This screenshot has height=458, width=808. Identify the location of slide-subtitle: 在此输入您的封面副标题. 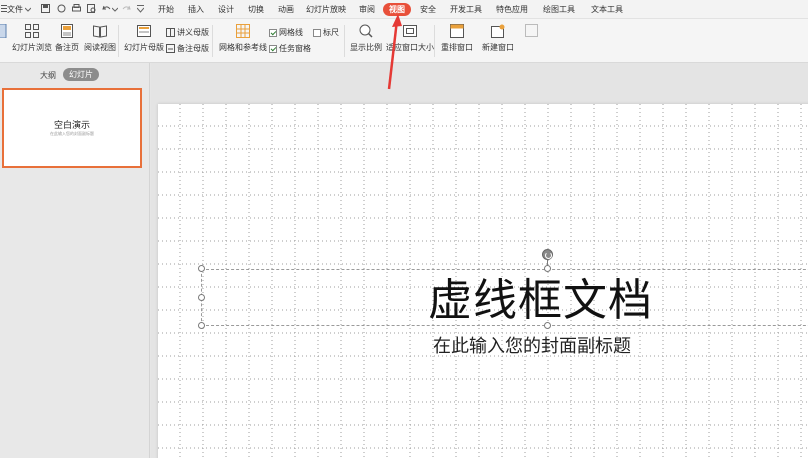
(532, 347).